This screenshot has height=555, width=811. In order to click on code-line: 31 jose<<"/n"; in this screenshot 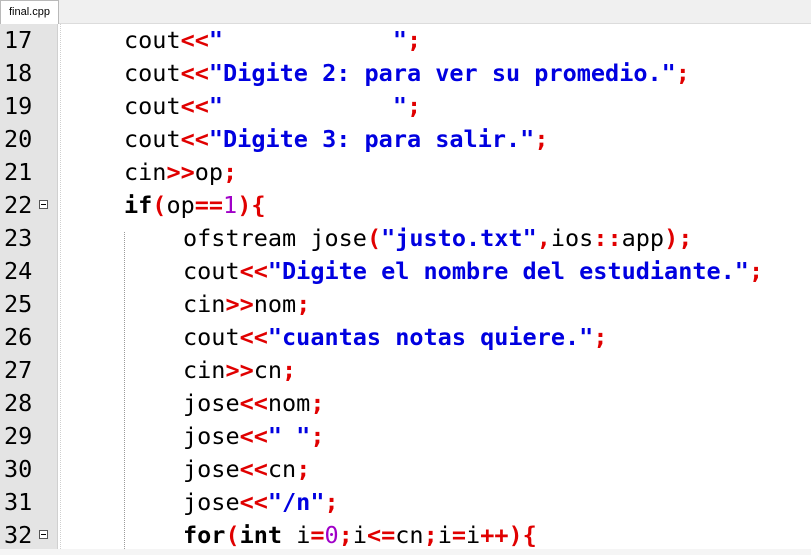, I will do `click(405, 502)`.